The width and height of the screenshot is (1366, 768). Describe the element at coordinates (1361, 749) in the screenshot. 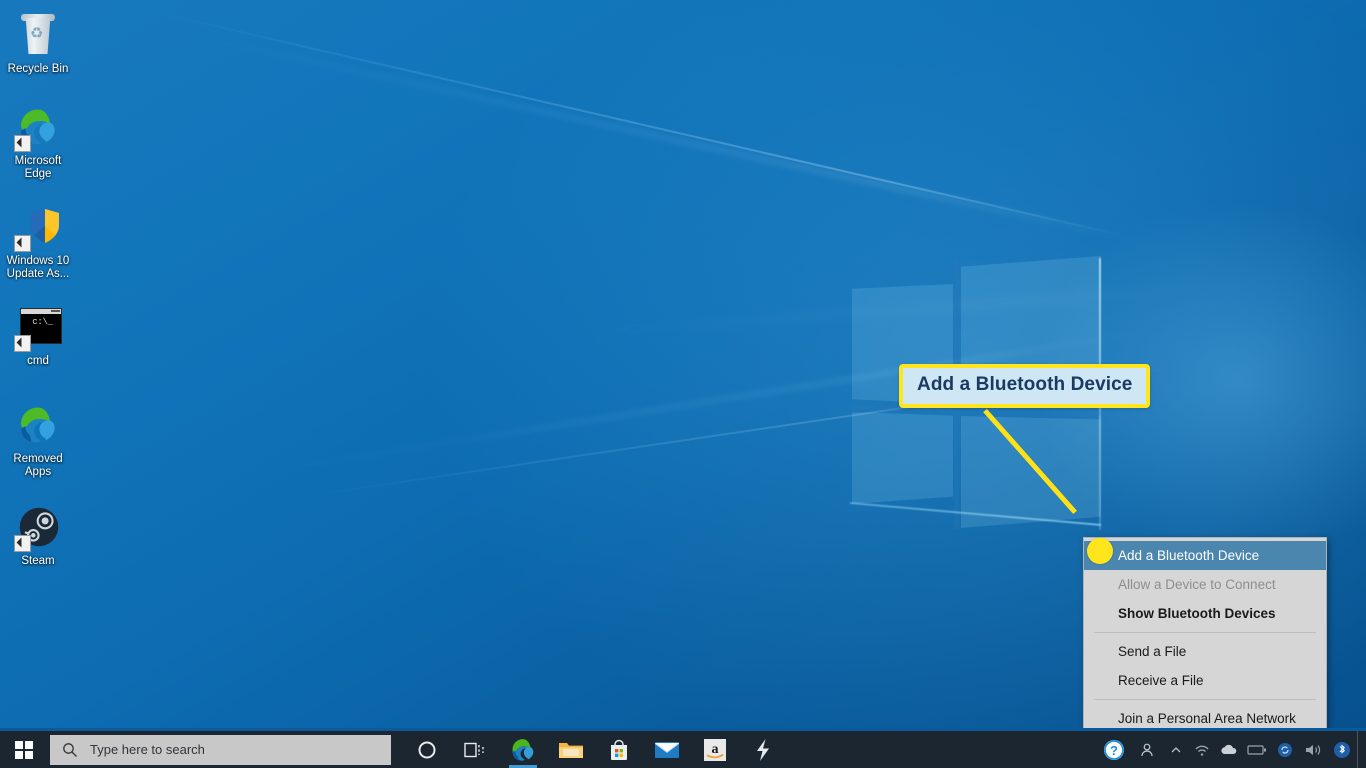

I see `show-desktop-button` at that location.